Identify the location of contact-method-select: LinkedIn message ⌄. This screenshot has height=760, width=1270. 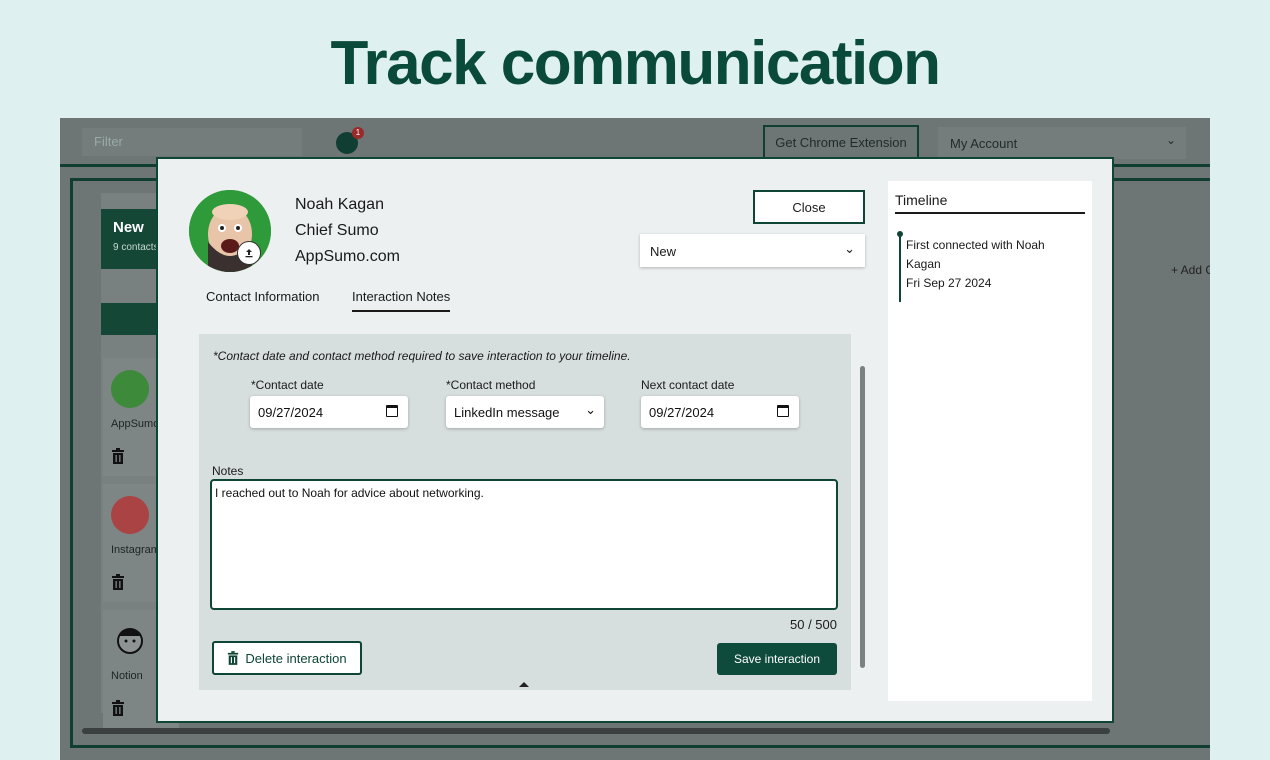
(525, 412).